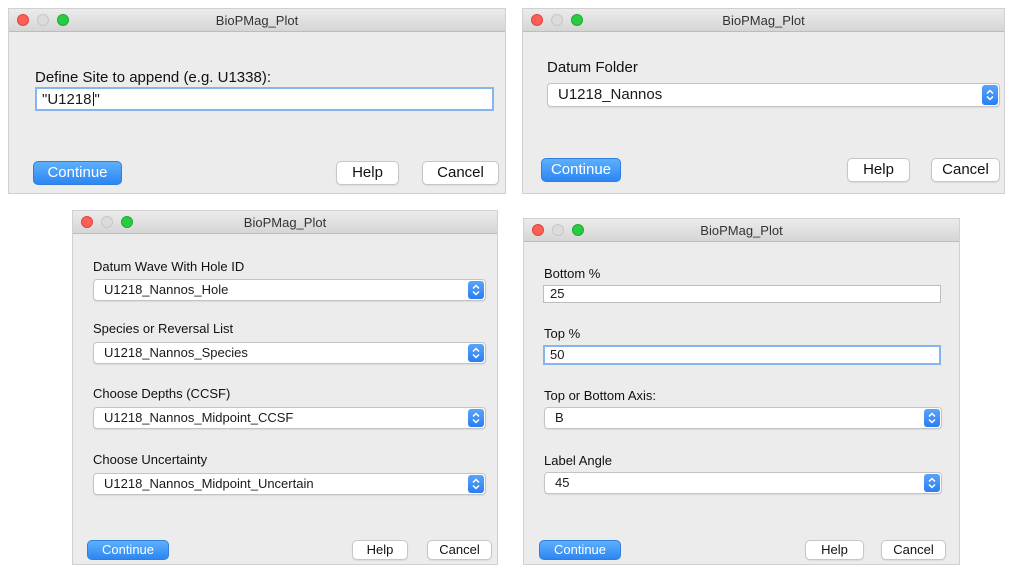 Image resolution: width=1010 pixels, height=567 pixels. I want to click on datum-folder-value: U1218_Nannos, so click(610, 94).